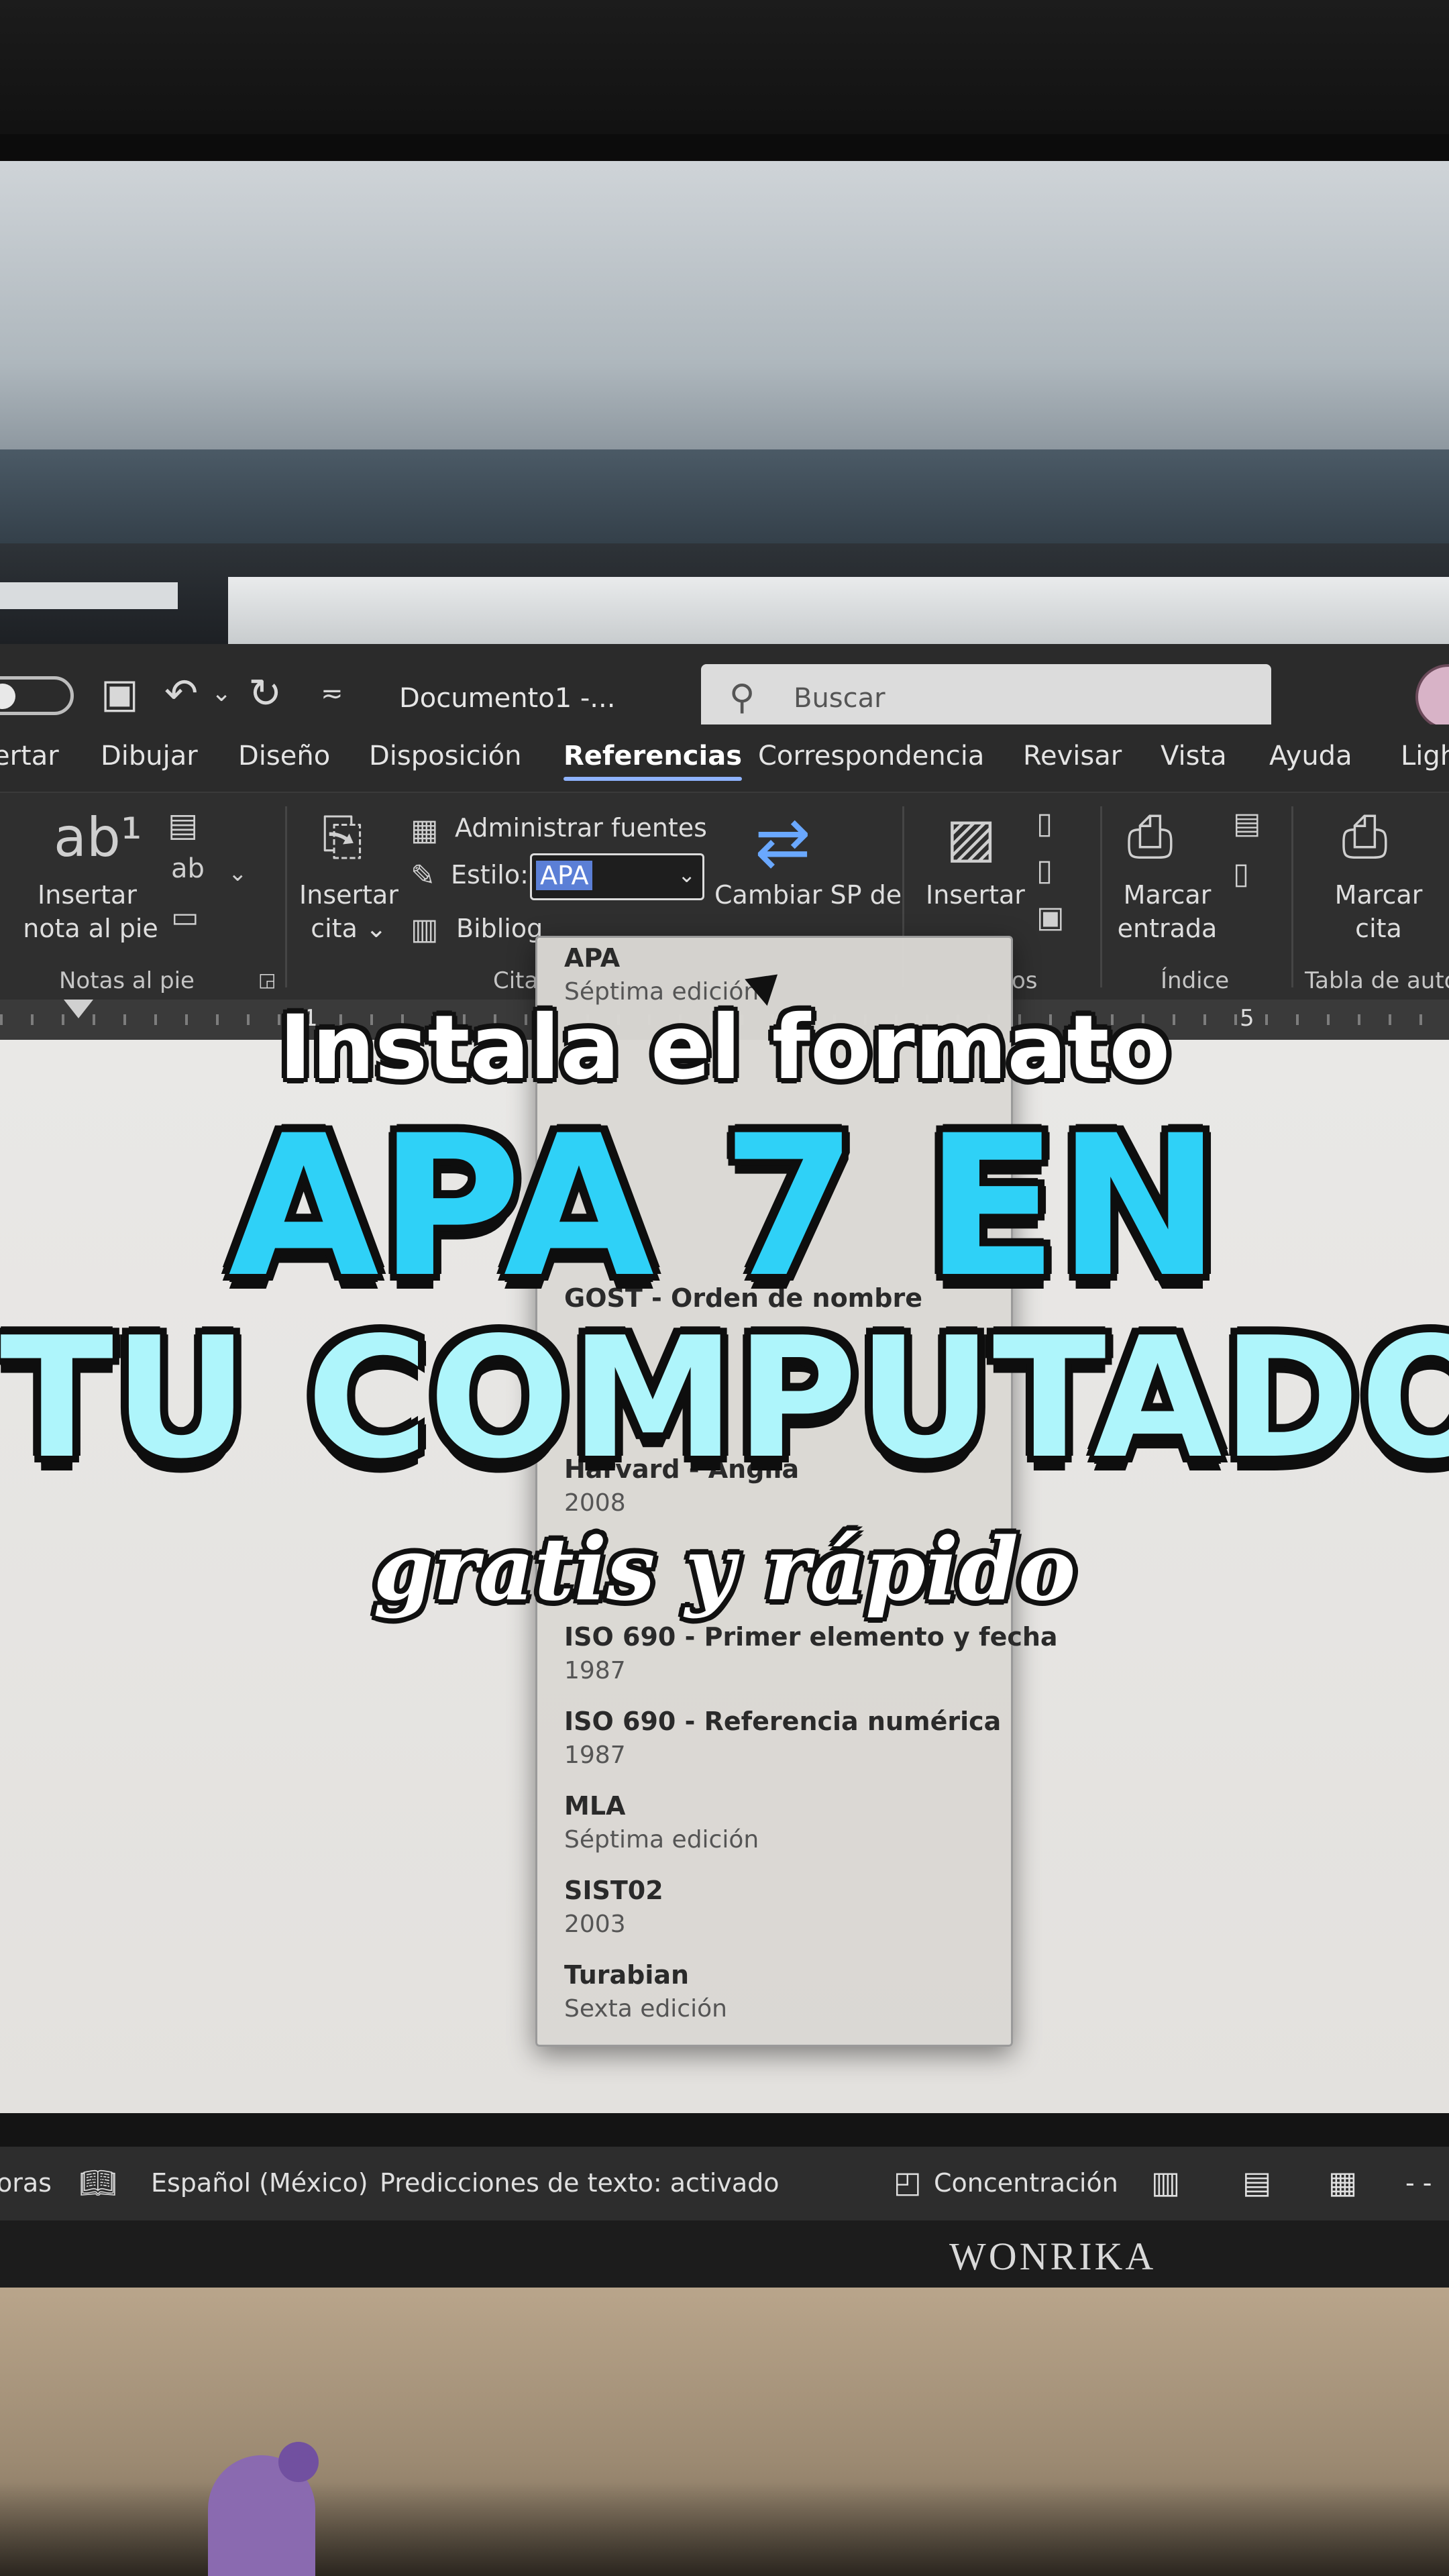  Describe the element at coordinates (1044, 823) in the screenshot. I see `table-of-figures-icon: ▯` at that location.